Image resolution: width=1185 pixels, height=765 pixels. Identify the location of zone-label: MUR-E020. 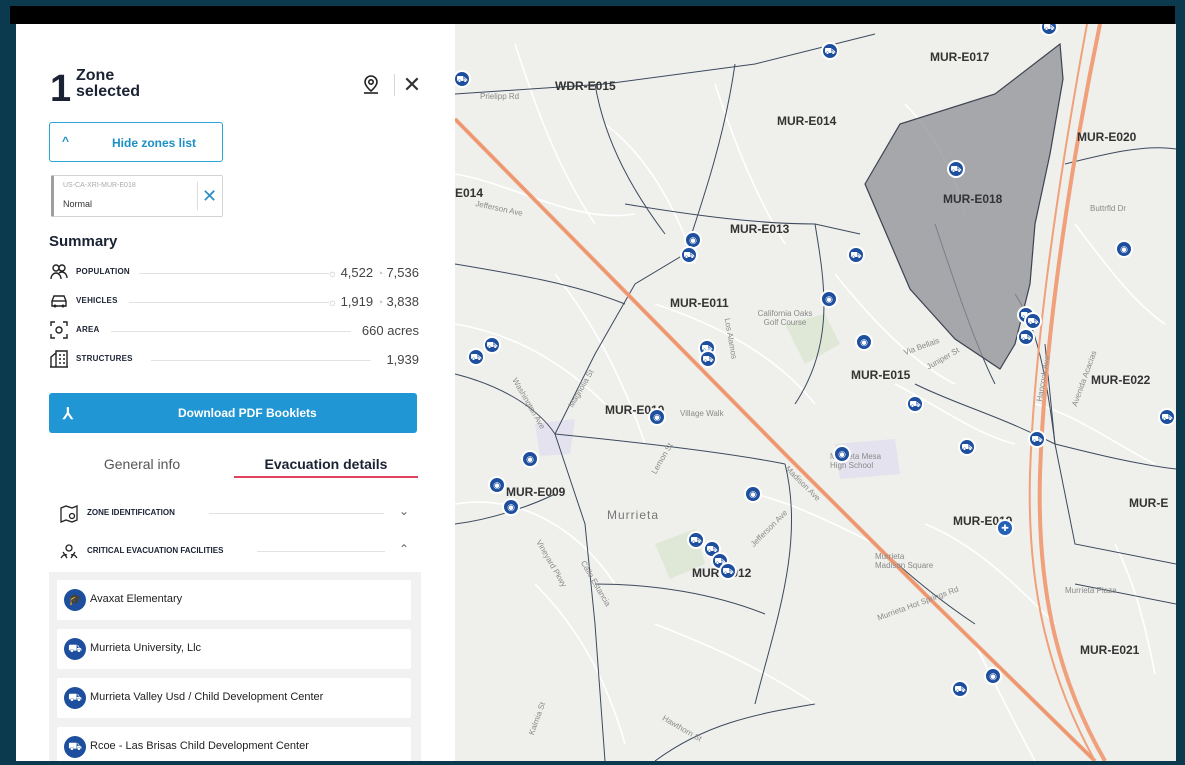
(1106, 137).